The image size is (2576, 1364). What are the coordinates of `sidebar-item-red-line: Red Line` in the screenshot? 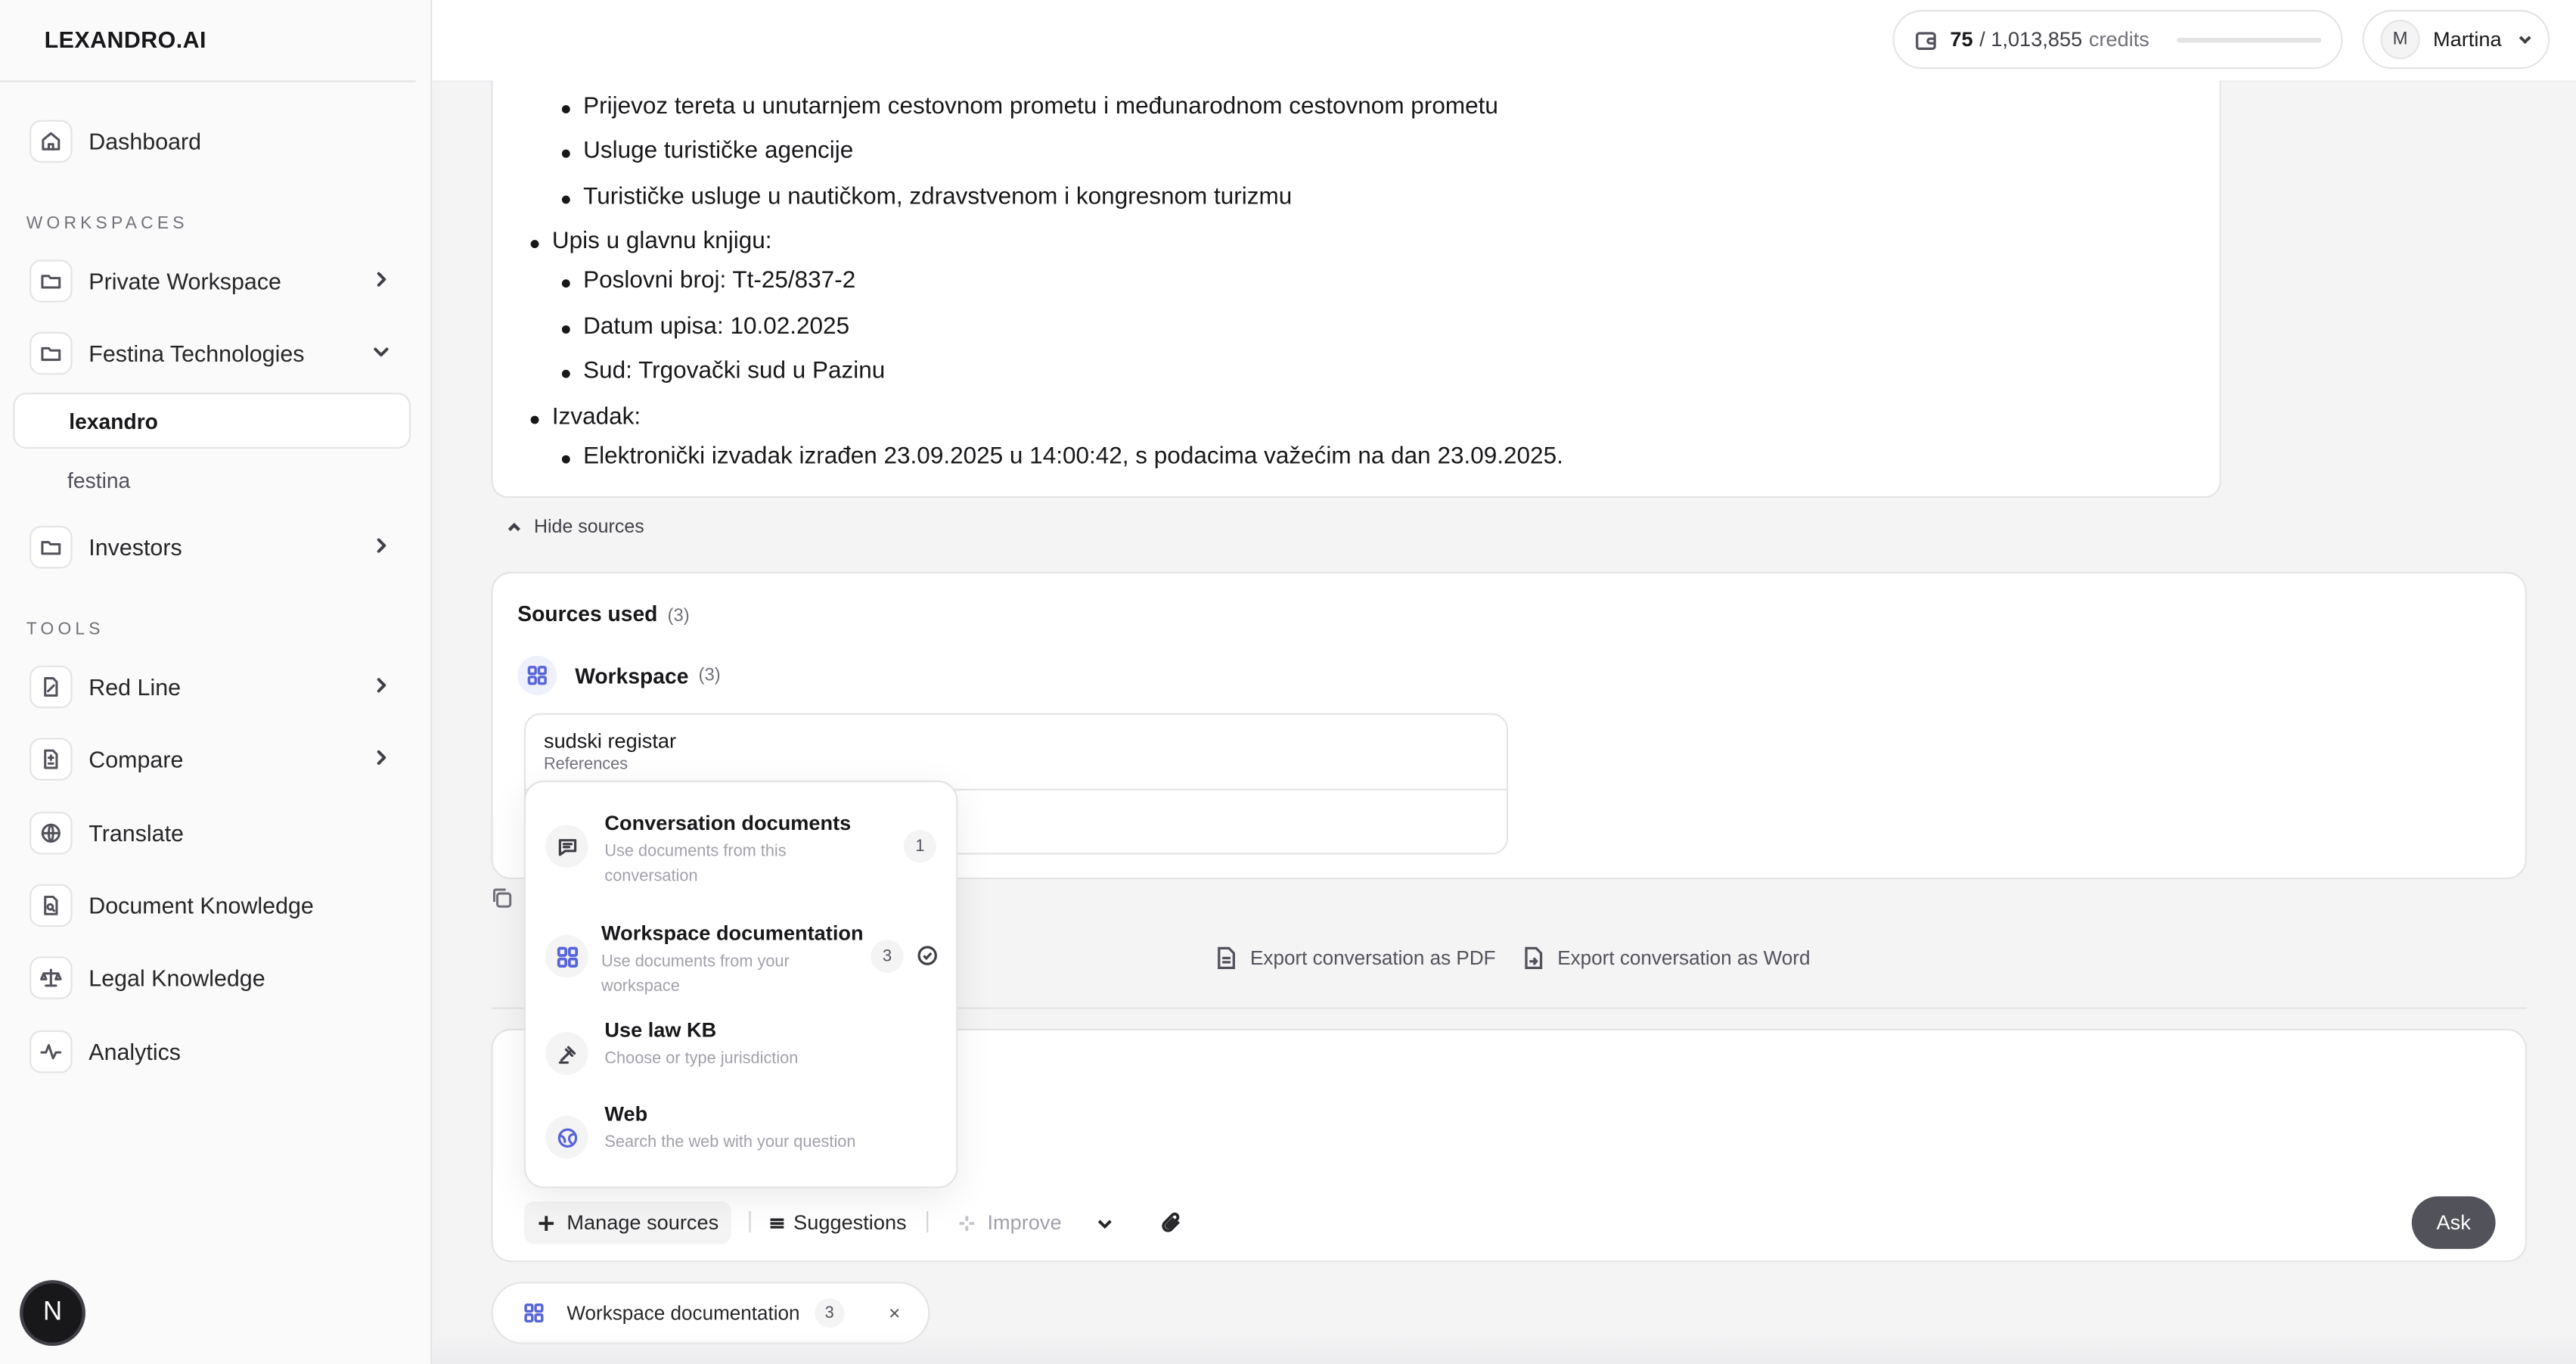 It's located at (216, 686).